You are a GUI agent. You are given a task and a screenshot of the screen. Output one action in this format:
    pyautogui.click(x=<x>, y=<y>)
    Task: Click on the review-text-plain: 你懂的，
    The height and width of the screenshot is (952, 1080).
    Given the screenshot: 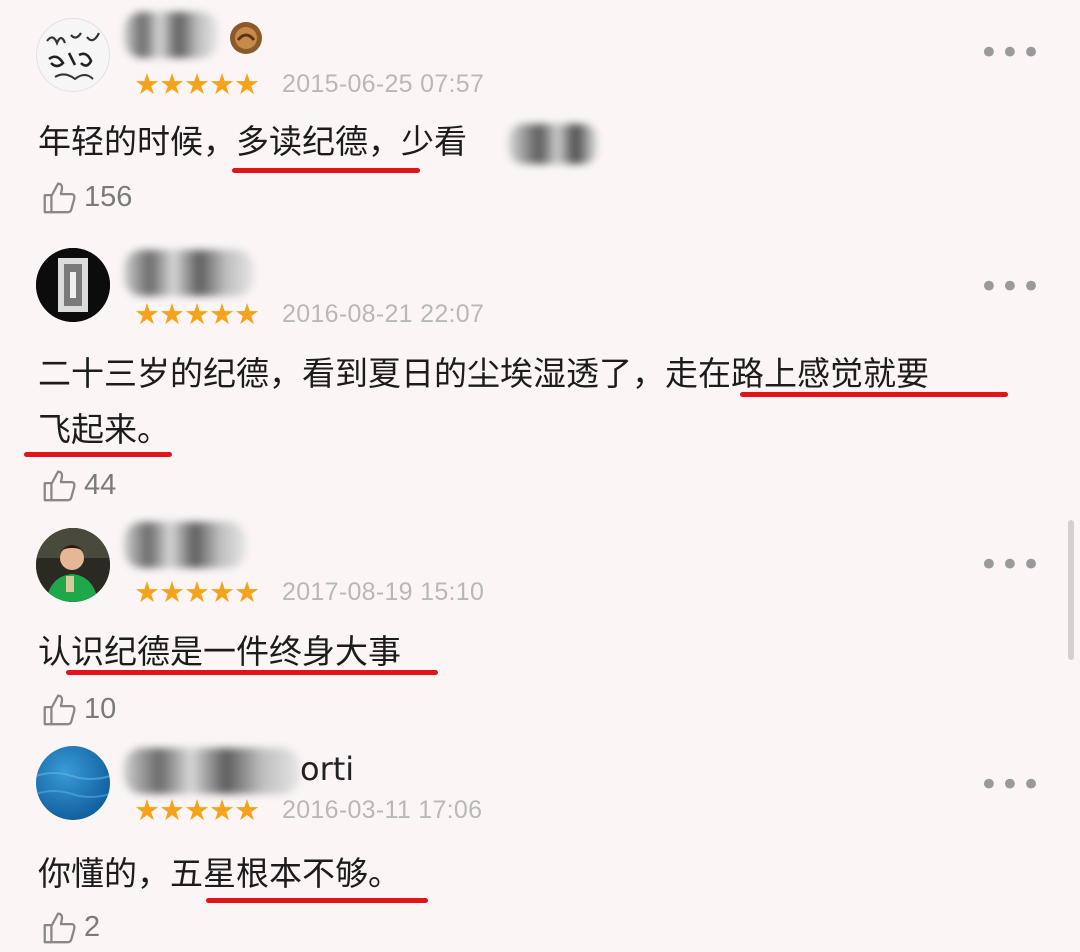 What is the action you would take?
    pyautogui.click(x=104, y=873)
    